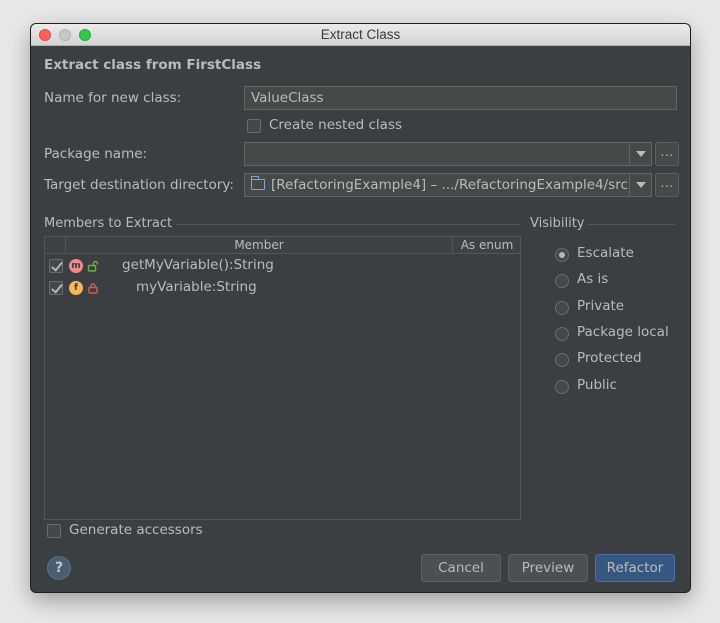 The width and height of the screenshot is (720, 623). I want to click on help-button: ?, so click(59, 568).